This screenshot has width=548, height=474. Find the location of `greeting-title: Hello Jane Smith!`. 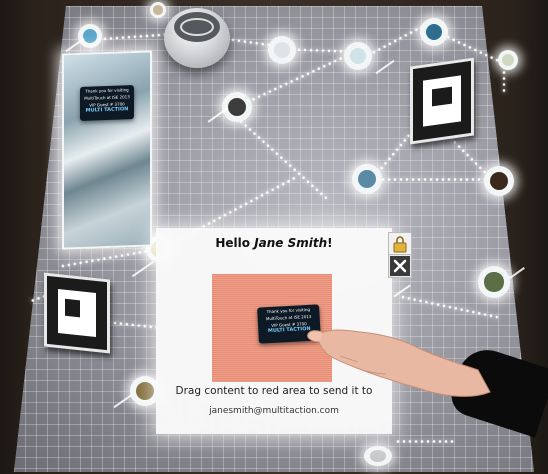

greeting-title: Hello Jane Smith! is located at coordinates (274, 243).